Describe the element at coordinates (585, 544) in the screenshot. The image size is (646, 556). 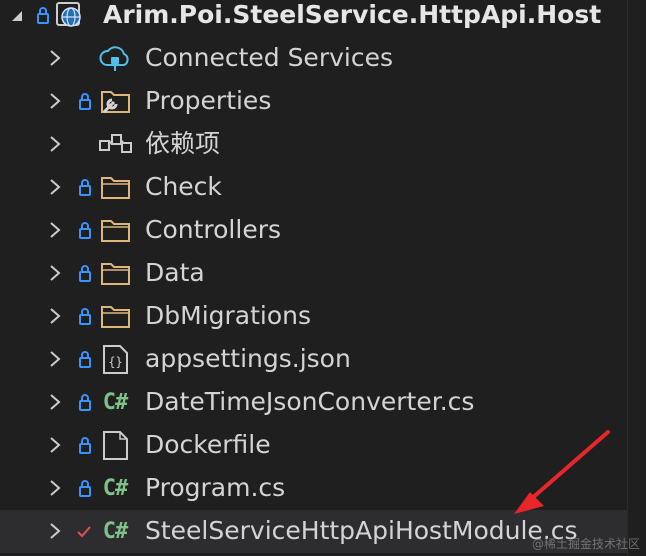
I see `watermark: @稀土掘金技术社区` at that location.